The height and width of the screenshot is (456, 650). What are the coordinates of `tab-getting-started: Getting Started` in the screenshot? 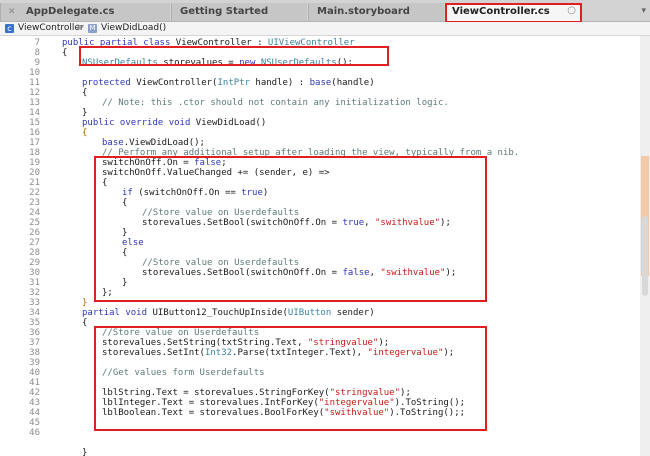 It's located at (239, 12).